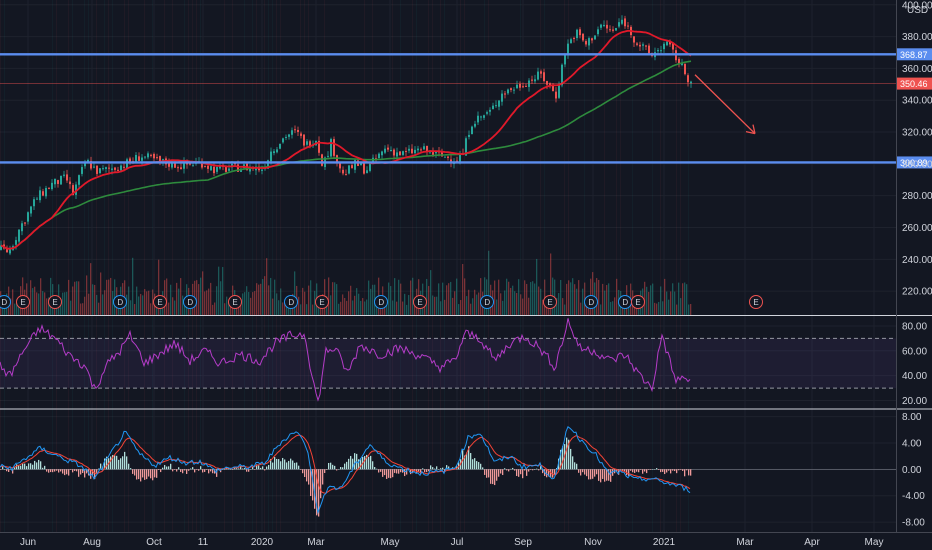  I want to click on earnings-marker-label: E, so click(234, 302).